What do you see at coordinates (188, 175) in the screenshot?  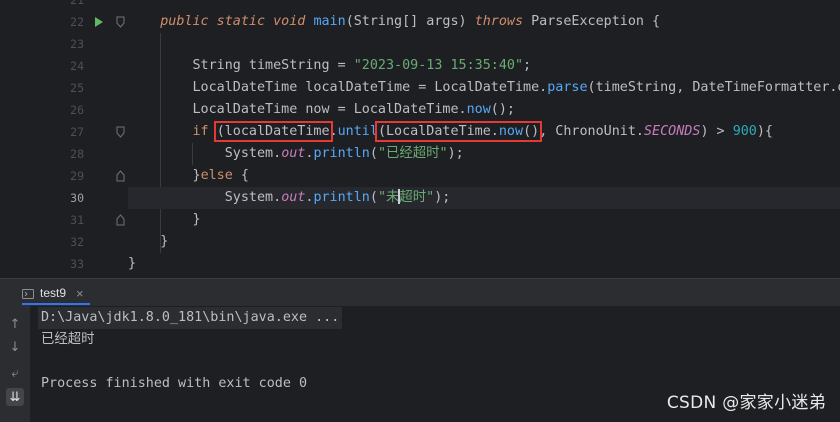 I see `code-line-29: }else {` at bounding box center [188, 175].